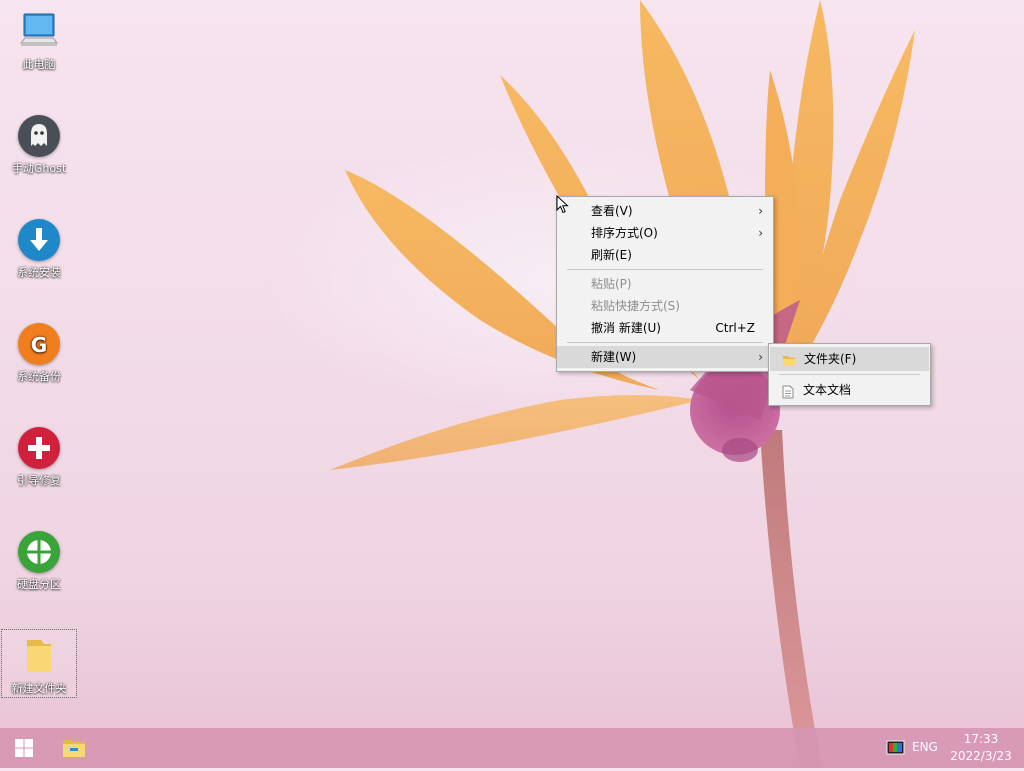 The height and width of the screenshot is (771, 1024). Describe the element at coordinates (39, 448) in the screenshot. I see `boot-repair-icon` at that location.